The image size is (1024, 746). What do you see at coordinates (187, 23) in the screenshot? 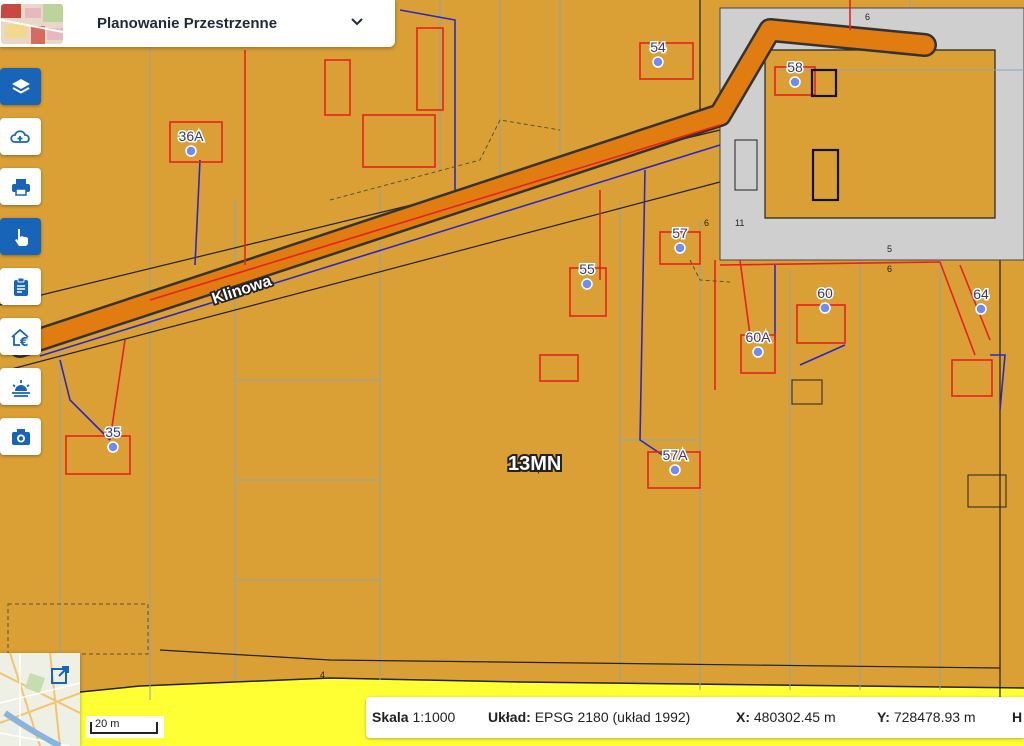
I see `layer-title: Planowanie Przestrzenne` at bounding box center [187, 23].